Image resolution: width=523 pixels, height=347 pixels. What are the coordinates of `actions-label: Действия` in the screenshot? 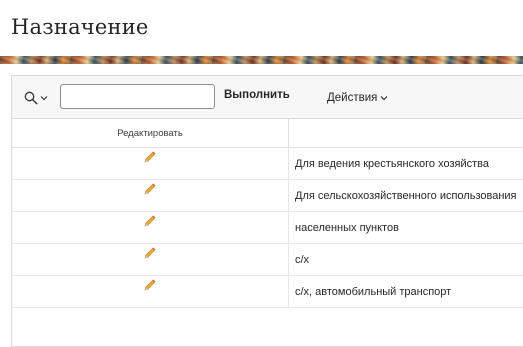 It's located at (352, 98).